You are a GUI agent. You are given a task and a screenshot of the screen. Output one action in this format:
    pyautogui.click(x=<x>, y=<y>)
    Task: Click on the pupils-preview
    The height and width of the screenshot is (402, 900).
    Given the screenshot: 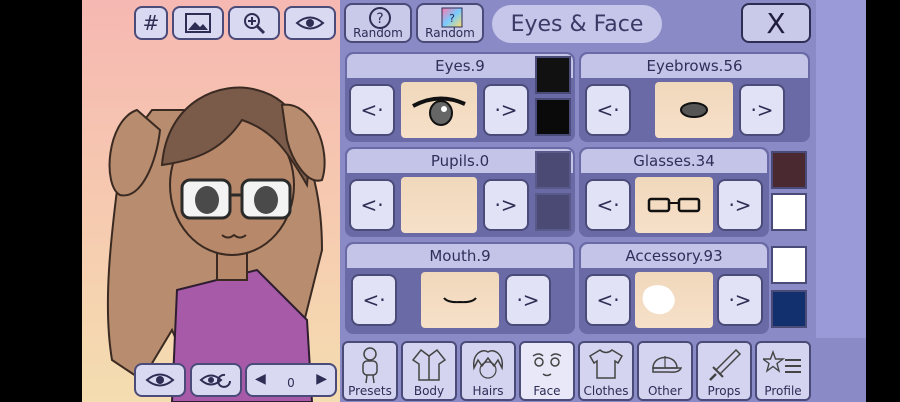 What is the action you would take?
    pyautogui.click(x=439, y=205)
    